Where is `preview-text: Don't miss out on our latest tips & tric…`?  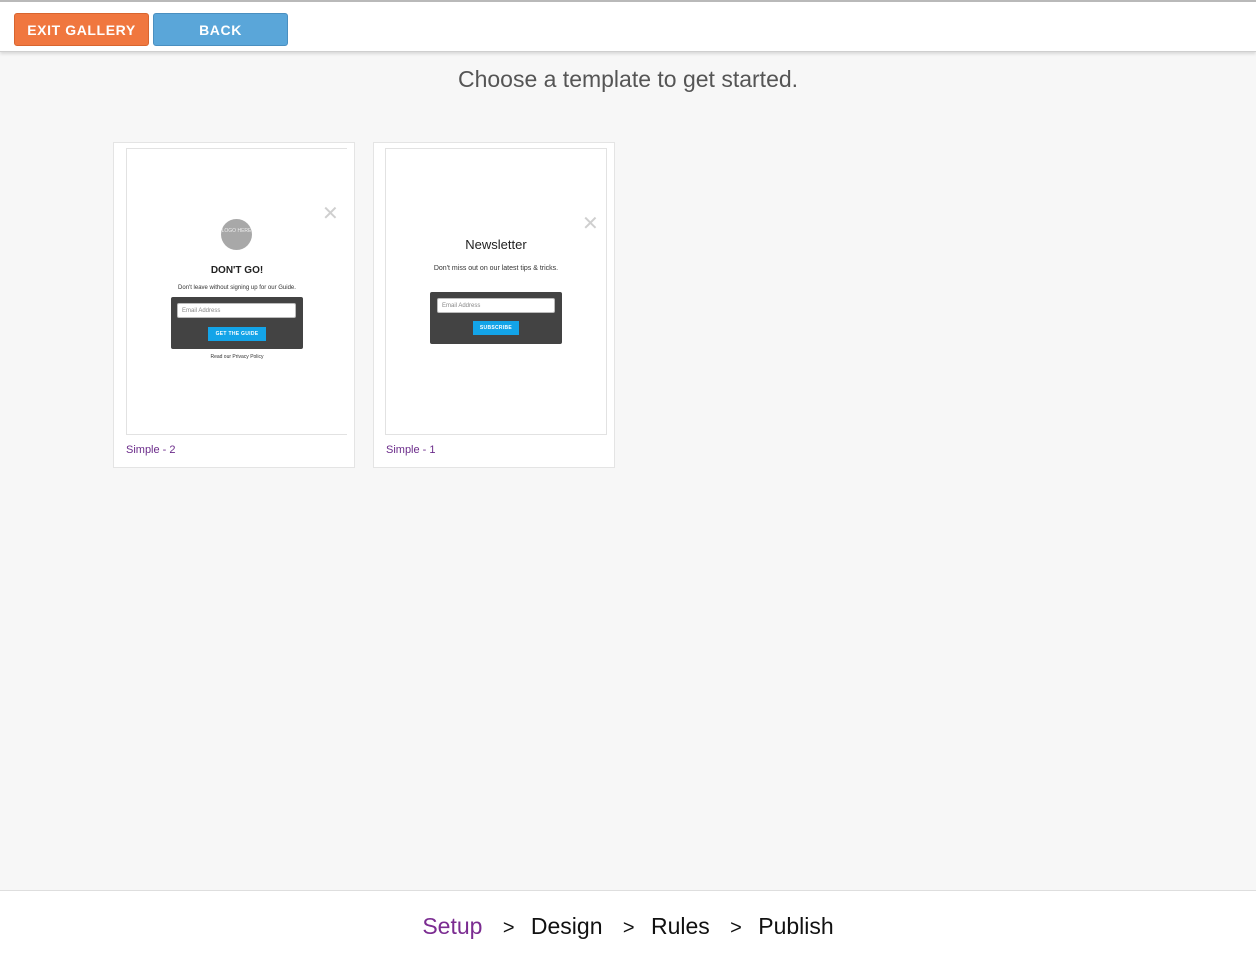
preview-text: Don't miss out on our latest tips & tric… is located at coordinates (496, 268).